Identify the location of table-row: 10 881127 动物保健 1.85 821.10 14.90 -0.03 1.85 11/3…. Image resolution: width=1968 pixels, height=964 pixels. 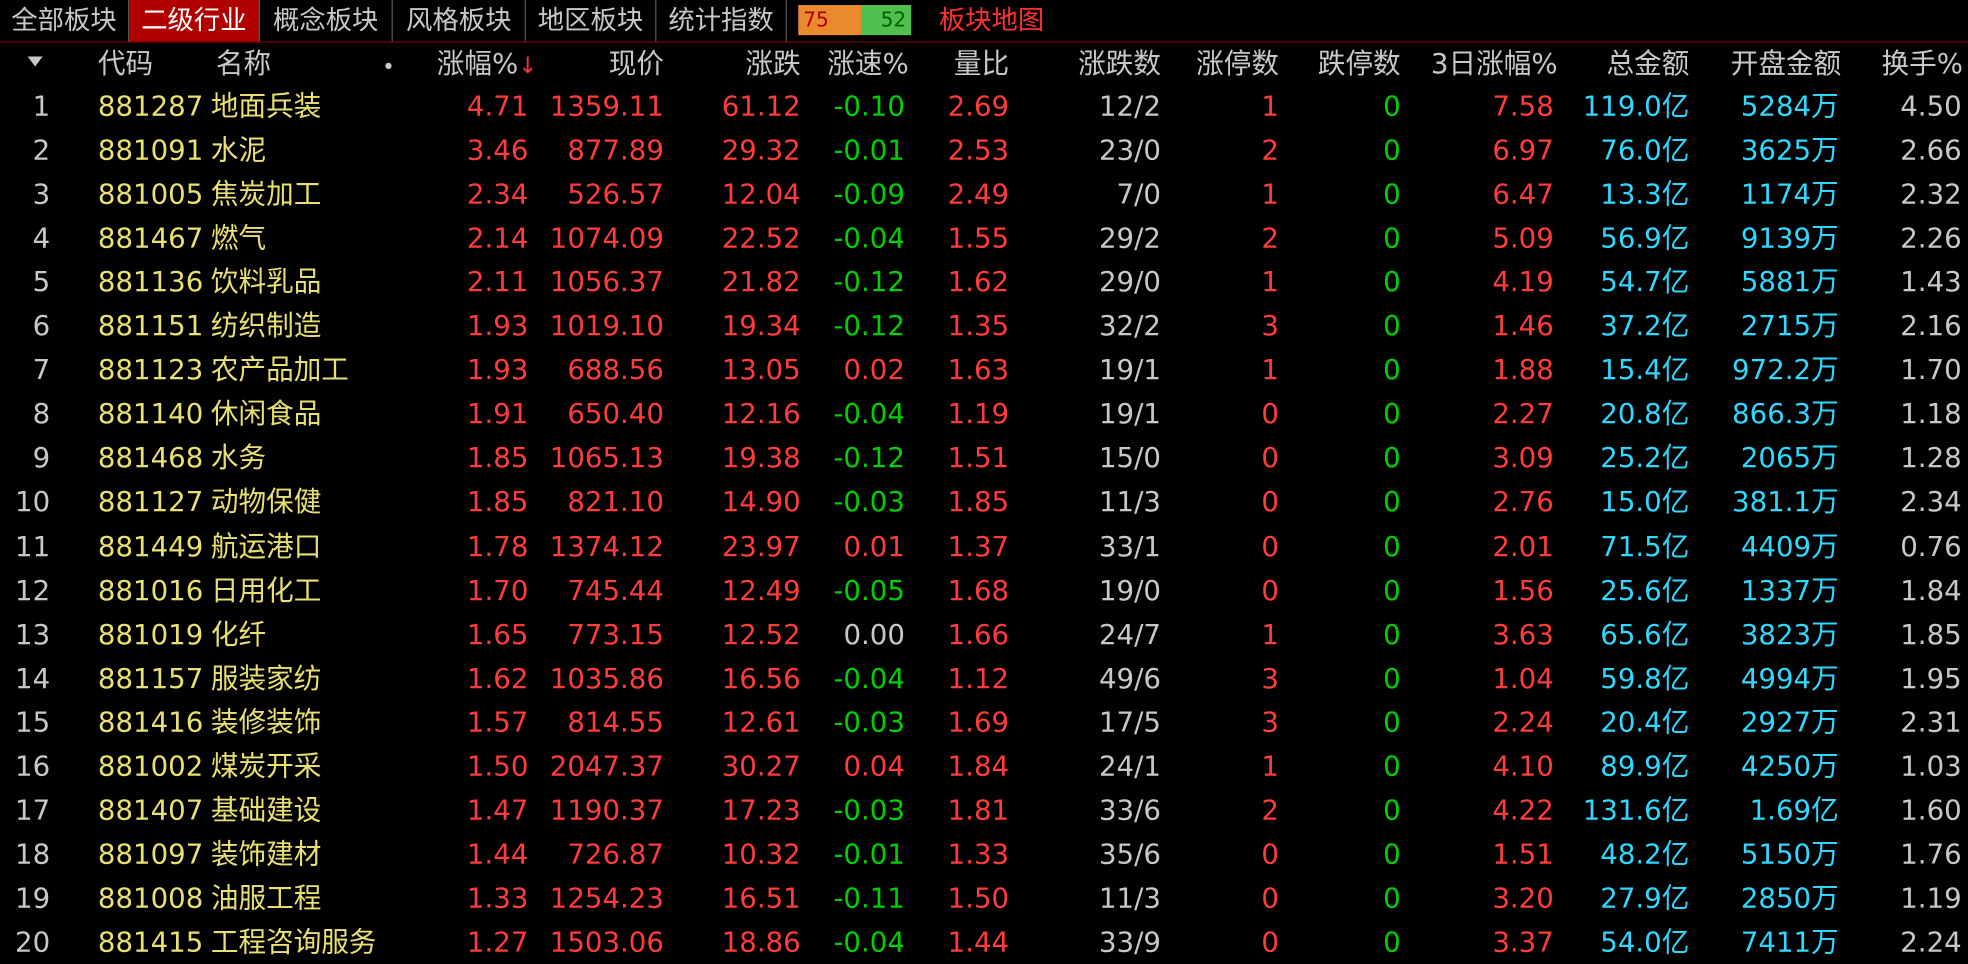
(984, 503).